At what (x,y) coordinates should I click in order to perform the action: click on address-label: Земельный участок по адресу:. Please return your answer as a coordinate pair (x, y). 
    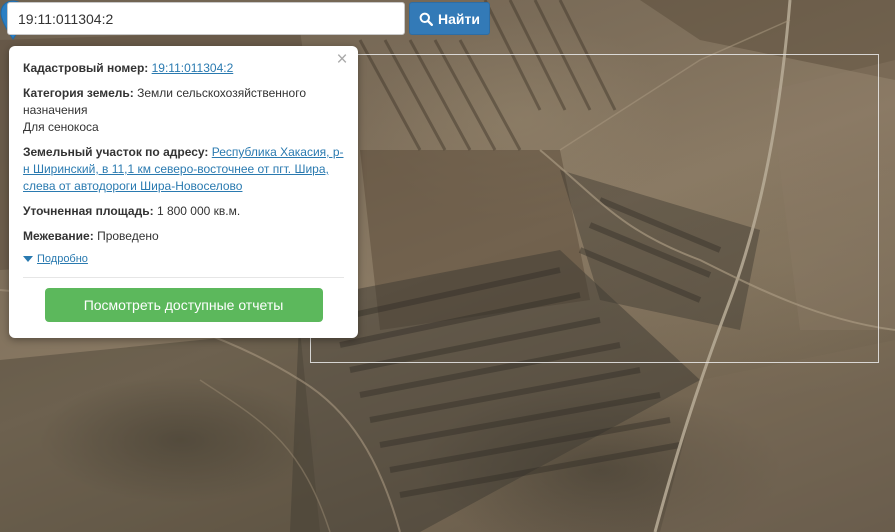
    Looking at the image, I should click on (116, 152).